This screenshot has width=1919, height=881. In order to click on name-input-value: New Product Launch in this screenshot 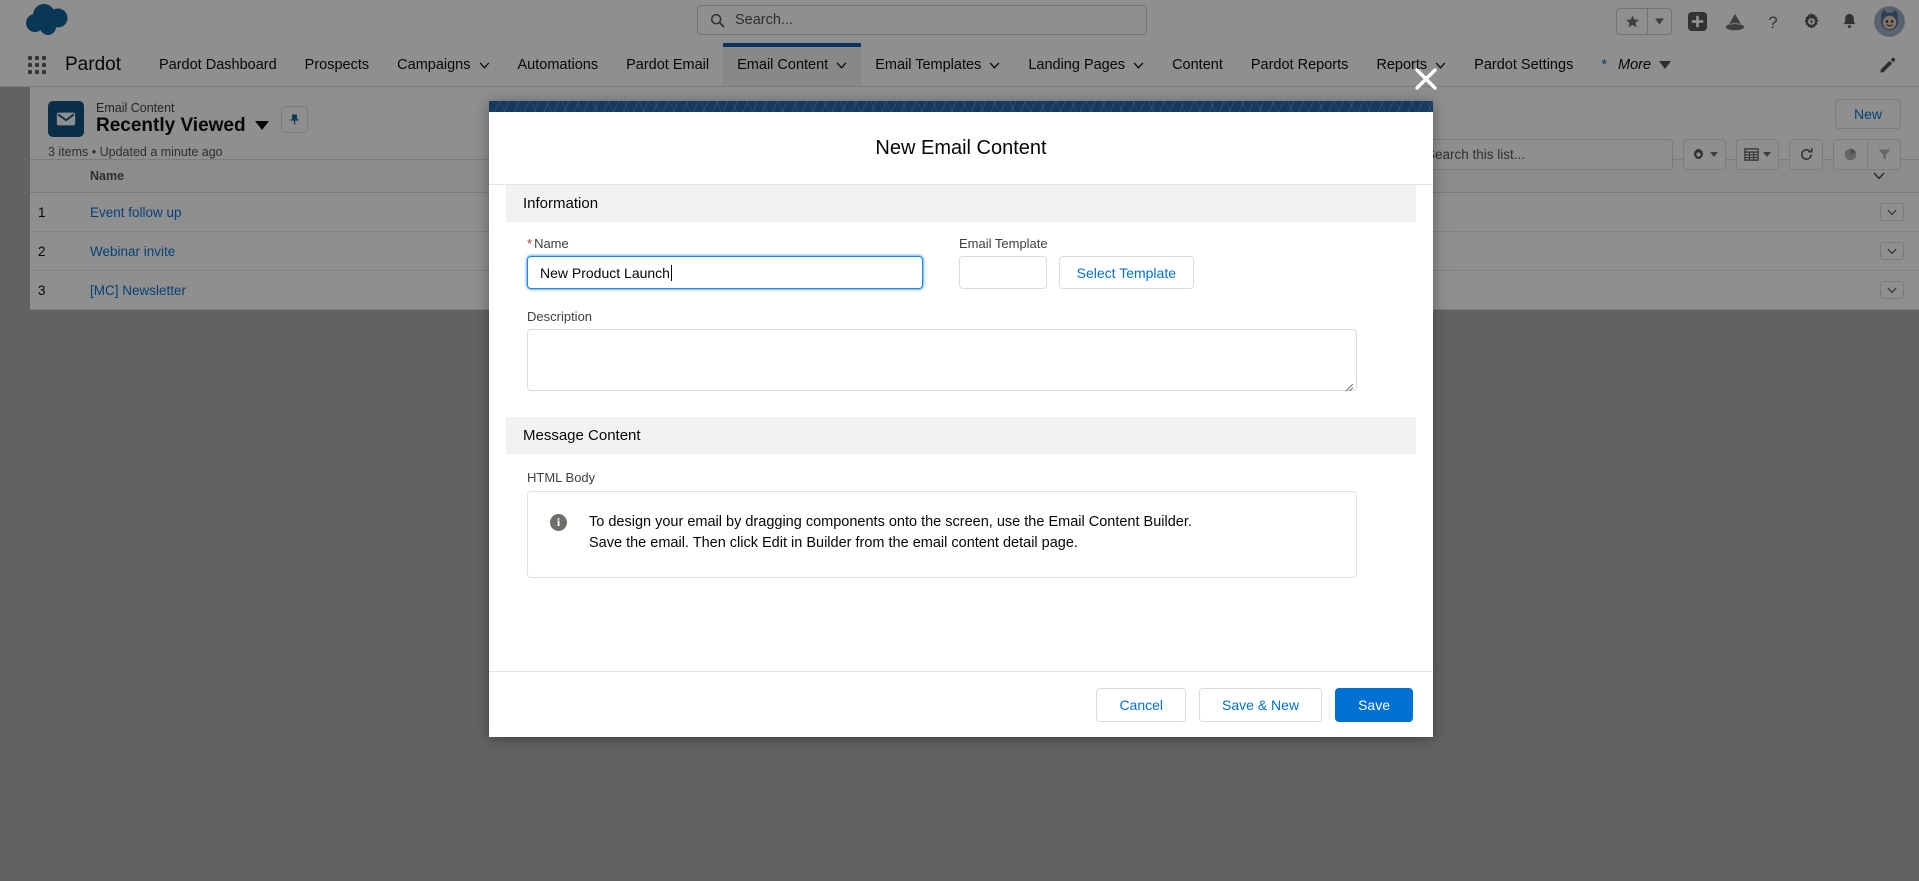, I will do `click(605, 272)`.